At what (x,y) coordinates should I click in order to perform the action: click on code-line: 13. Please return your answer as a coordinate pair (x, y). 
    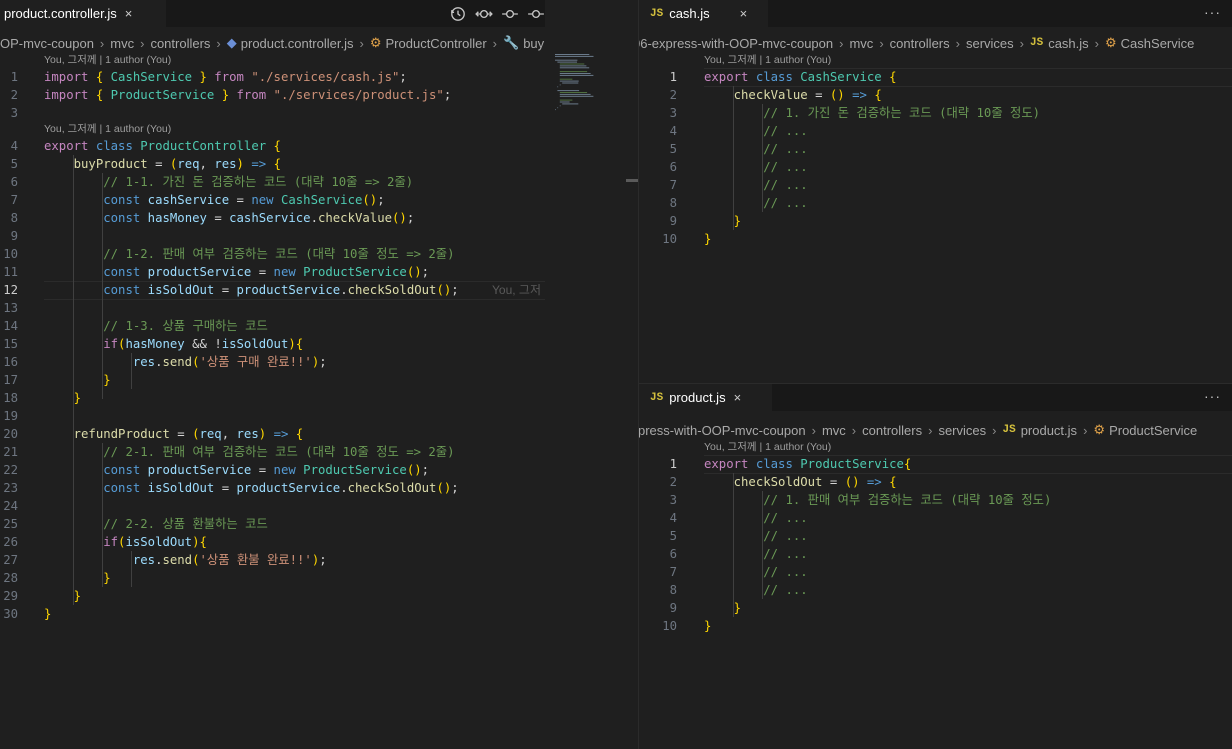
    Looking at the image, I should click on (272, 308).